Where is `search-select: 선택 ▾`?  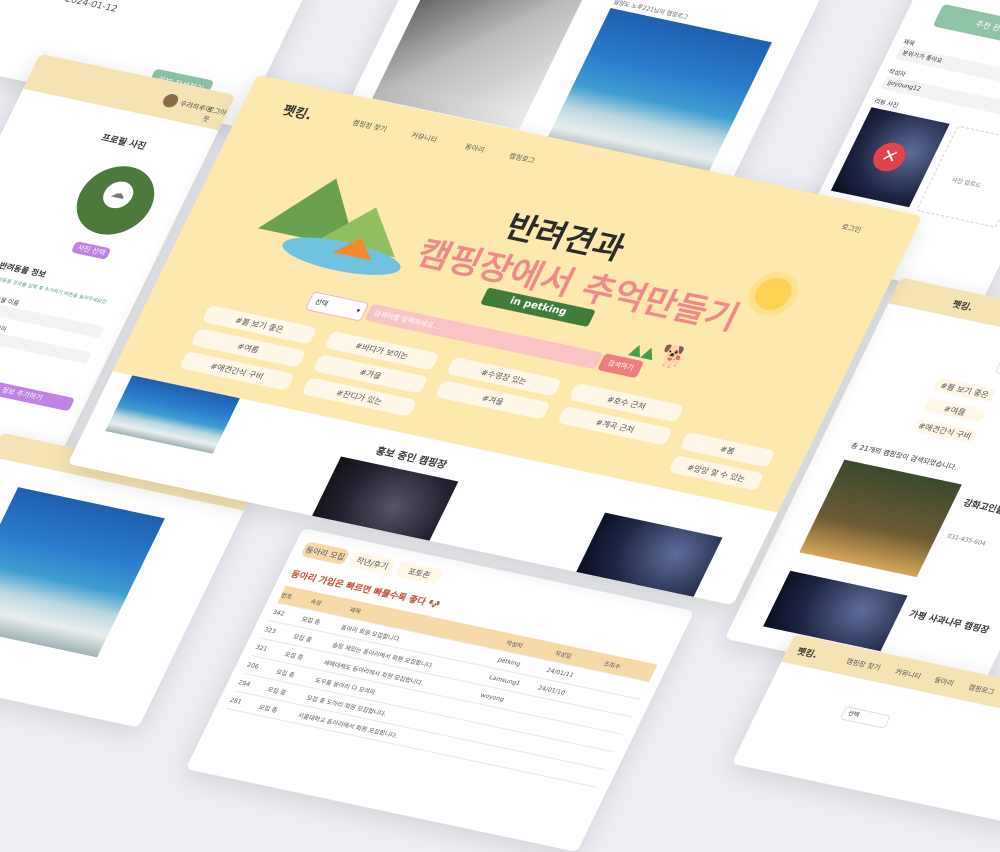 search-select: 선택 ▾ is located at coordinates (337, 306).